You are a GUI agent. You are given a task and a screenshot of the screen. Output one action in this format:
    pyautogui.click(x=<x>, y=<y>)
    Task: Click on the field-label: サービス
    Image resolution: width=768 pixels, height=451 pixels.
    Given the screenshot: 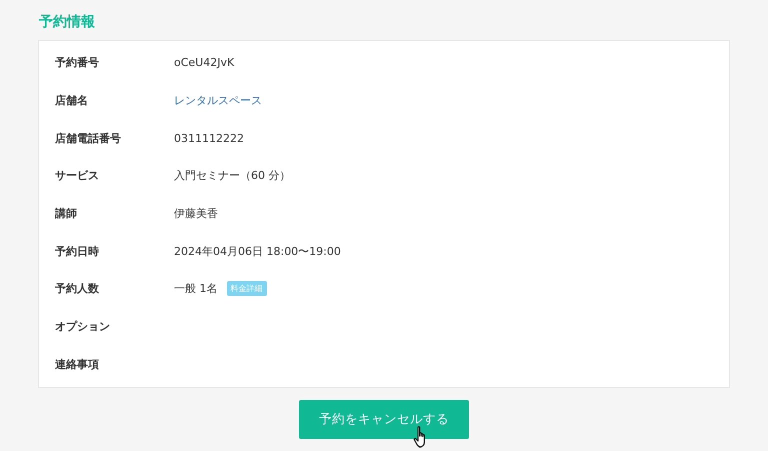 What is the action you would take?
    pyautogui.click(x=77, y=176)
    